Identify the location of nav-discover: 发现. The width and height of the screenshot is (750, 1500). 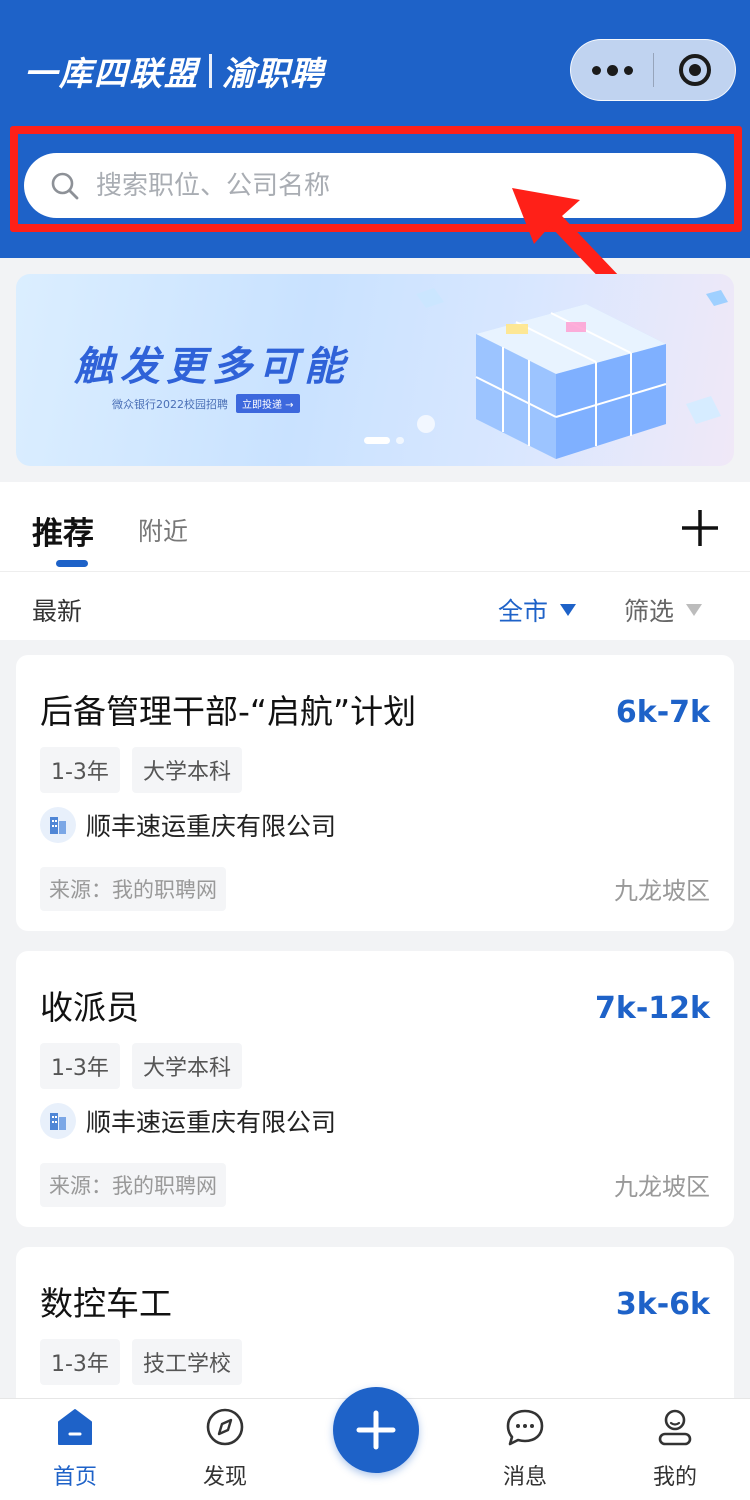
(225, 1449).